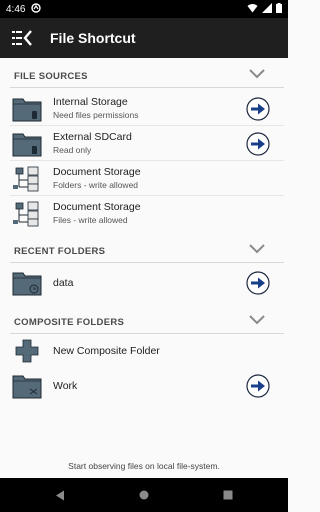 The image size is (320, 512). I want to click on status-time: 4:46, so click(16, 9).